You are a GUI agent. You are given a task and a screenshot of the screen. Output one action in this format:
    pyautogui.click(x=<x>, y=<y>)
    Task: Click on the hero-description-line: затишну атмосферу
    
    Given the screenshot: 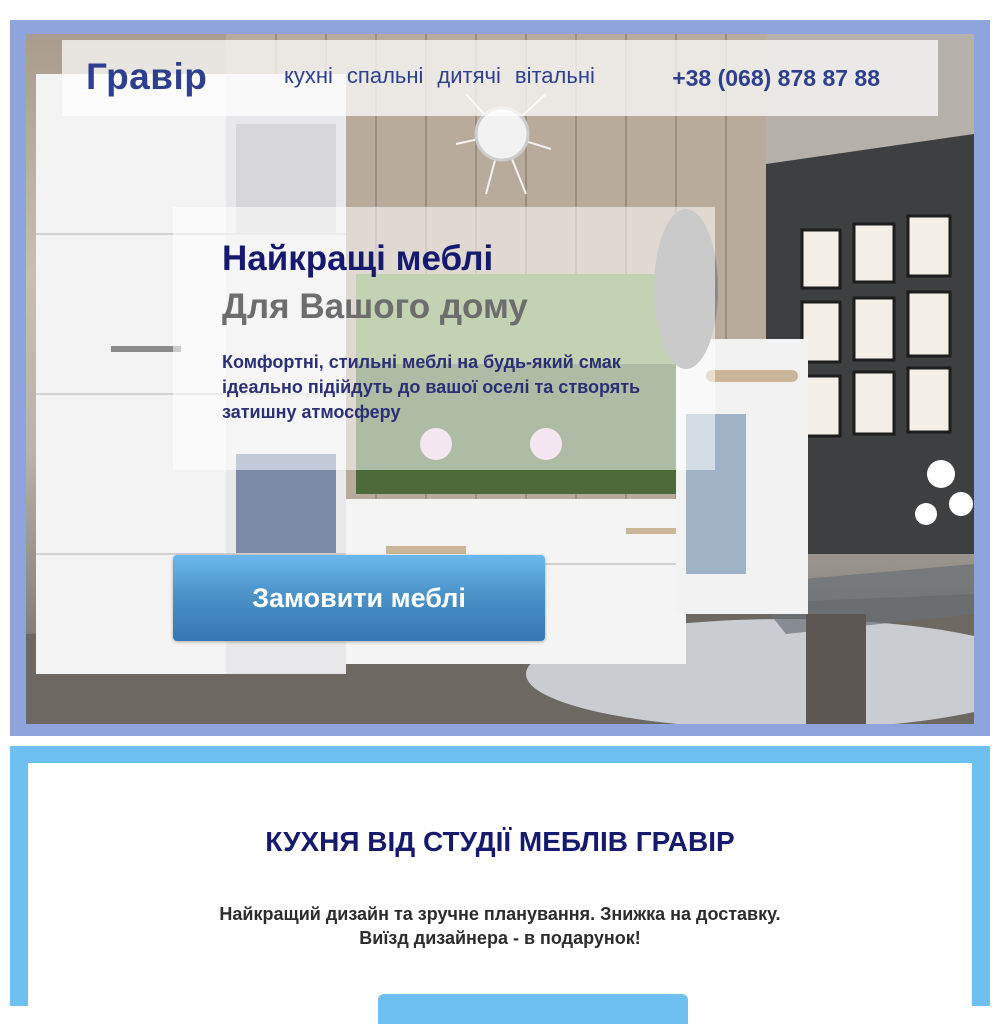 What is the action you would take?
    pyautogui.click(x=311, y=412)
    